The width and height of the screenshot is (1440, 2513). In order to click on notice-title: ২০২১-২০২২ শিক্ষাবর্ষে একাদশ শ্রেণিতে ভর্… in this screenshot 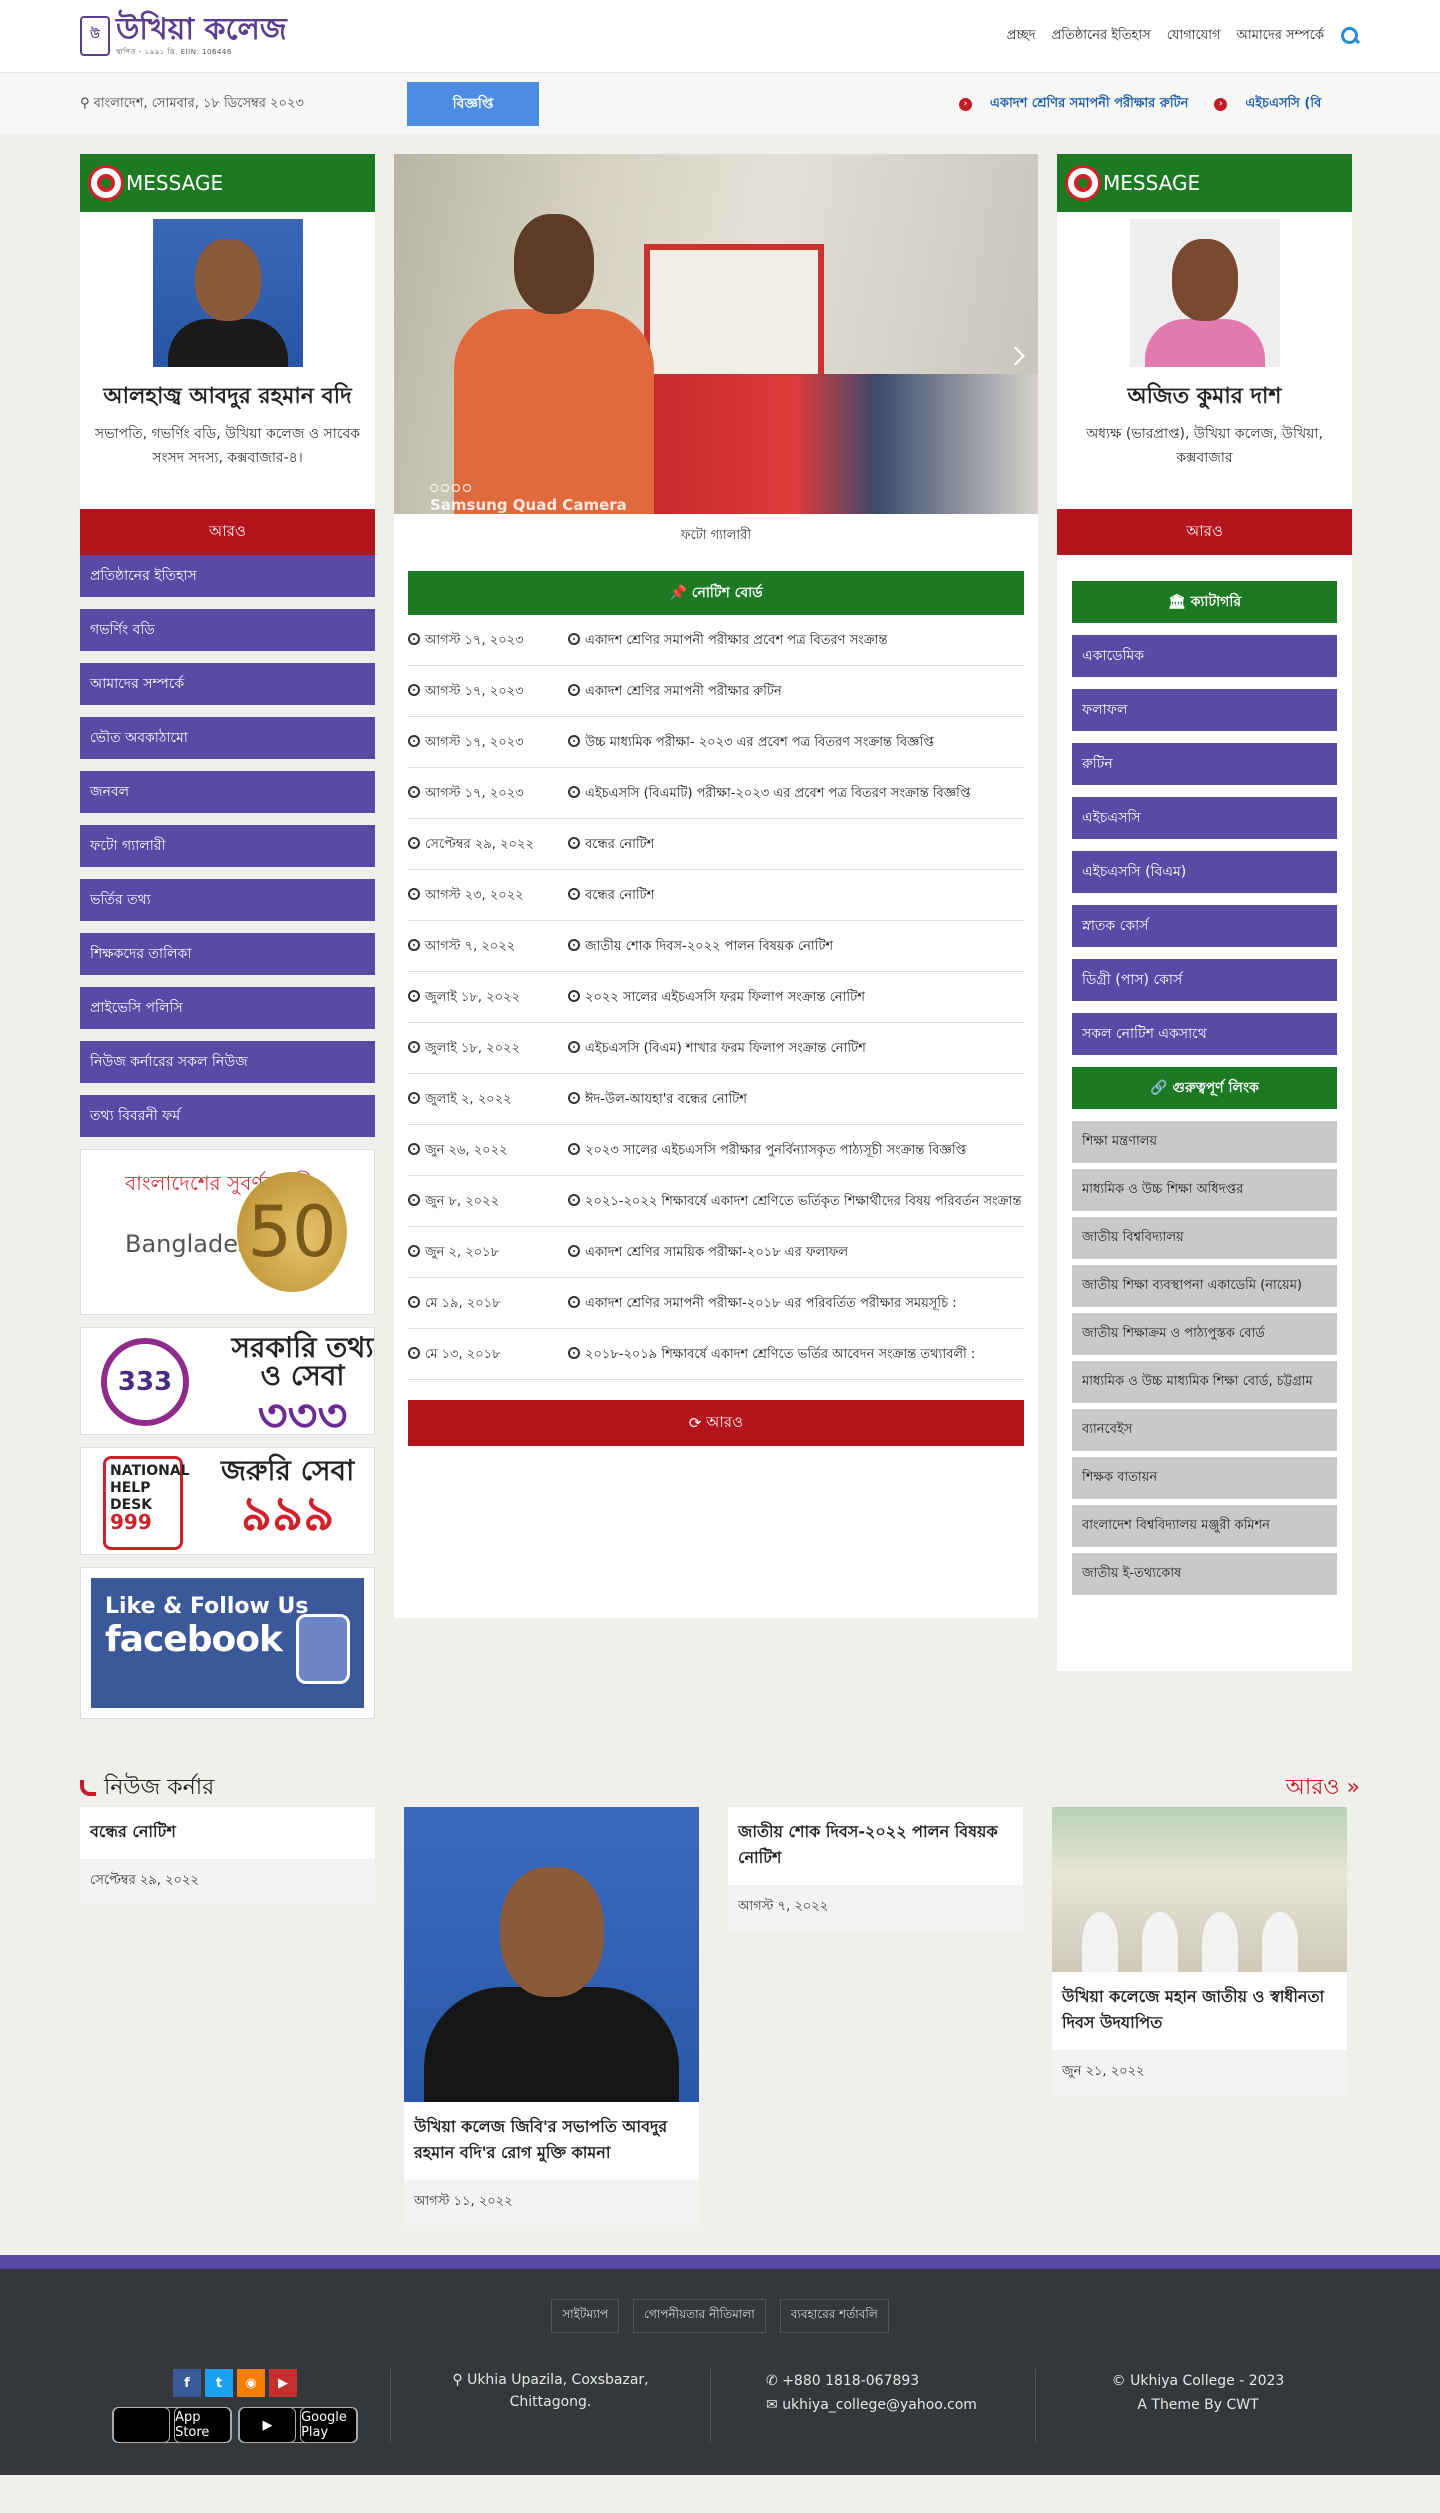, I will do `click(796, 1202)`.